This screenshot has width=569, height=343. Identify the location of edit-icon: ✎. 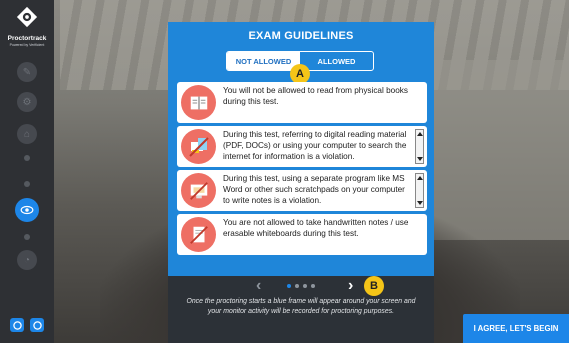
(27, 72).